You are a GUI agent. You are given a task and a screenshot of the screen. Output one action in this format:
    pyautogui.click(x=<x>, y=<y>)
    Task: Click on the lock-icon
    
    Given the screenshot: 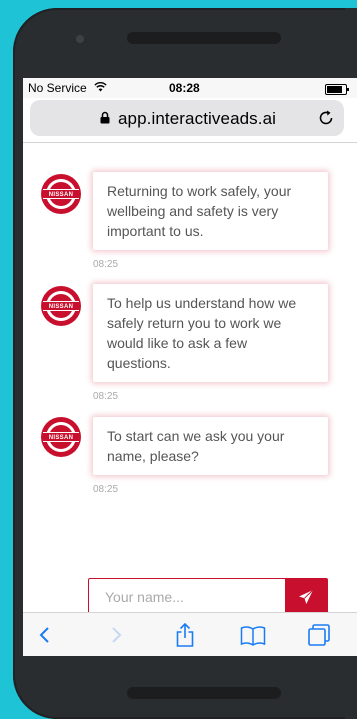 What is the action you would take?
    pyautogui.click(x=105, y=117)
    